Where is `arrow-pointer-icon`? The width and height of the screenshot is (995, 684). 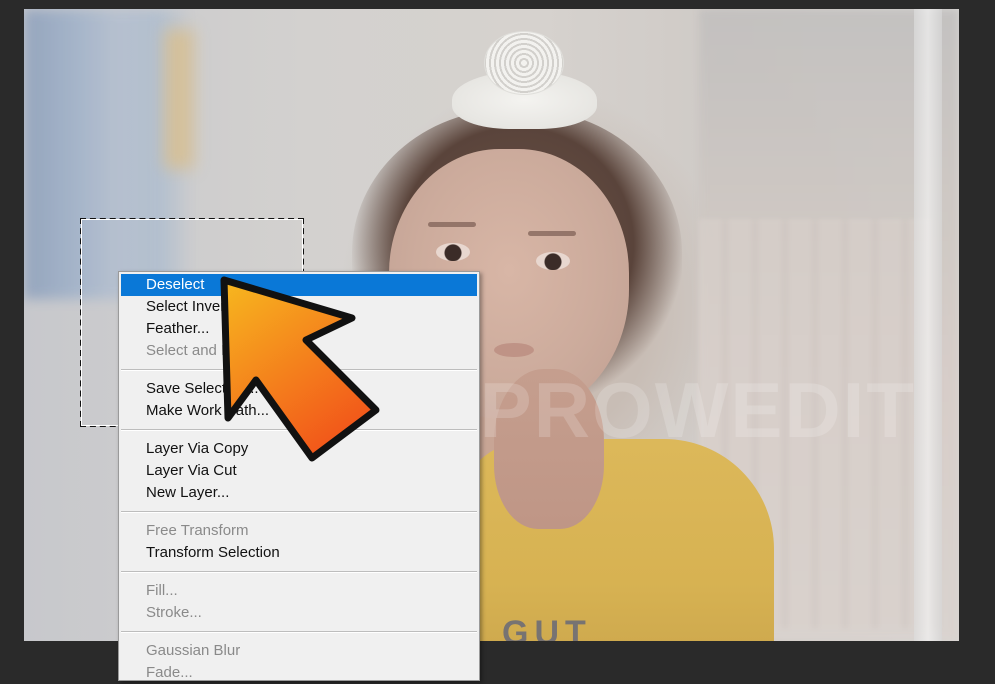
arrow-pointer-icon is located at coordinates (300, 369).